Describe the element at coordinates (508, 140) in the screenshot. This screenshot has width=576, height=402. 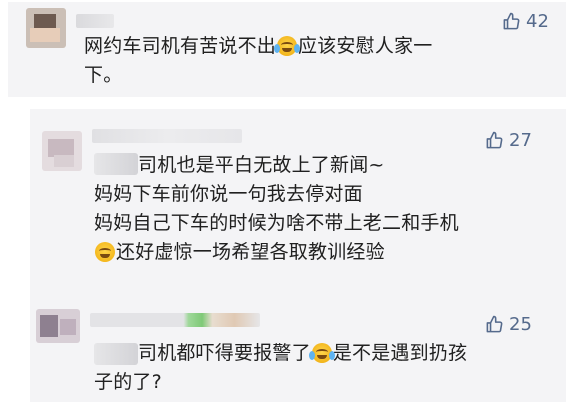
I see `like-button: 27` at that location.